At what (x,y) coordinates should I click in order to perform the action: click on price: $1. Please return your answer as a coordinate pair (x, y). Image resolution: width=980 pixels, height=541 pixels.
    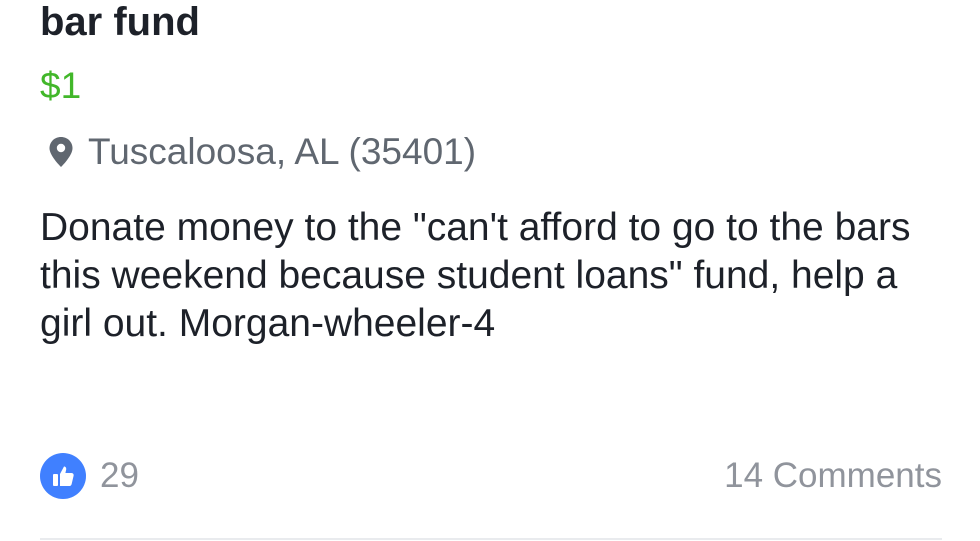
    Looking at the image, I should click on (61, 85).